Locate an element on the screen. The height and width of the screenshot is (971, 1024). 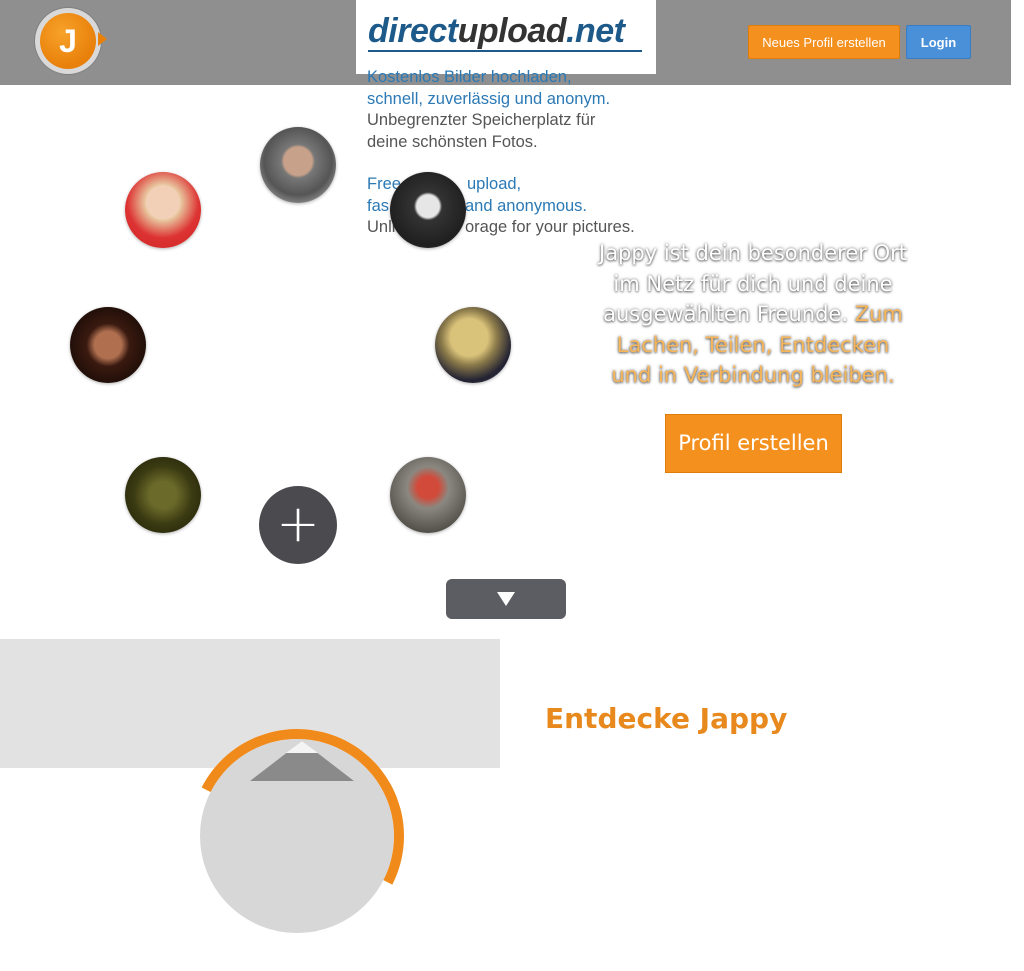
directupload-banner: directupload.net is located at coordinates (506, 37).